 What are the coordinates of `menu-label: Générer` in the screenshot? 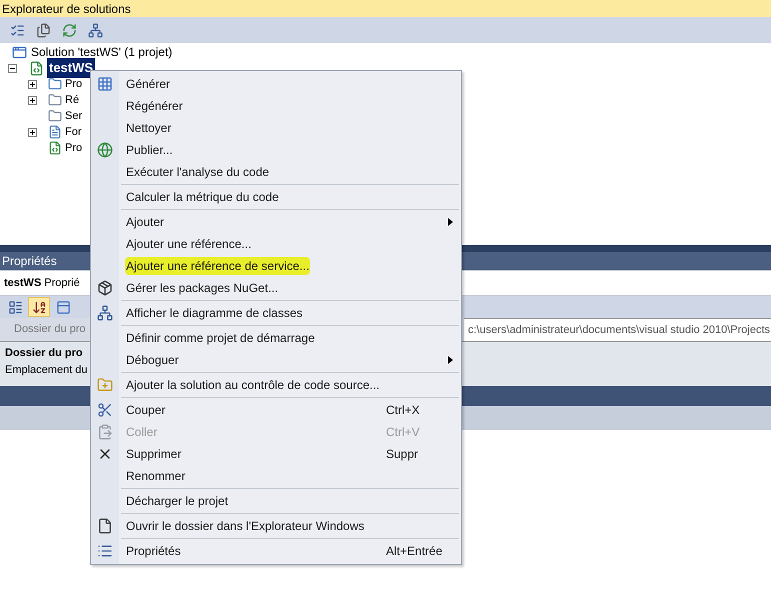 It's located at (148, 84).